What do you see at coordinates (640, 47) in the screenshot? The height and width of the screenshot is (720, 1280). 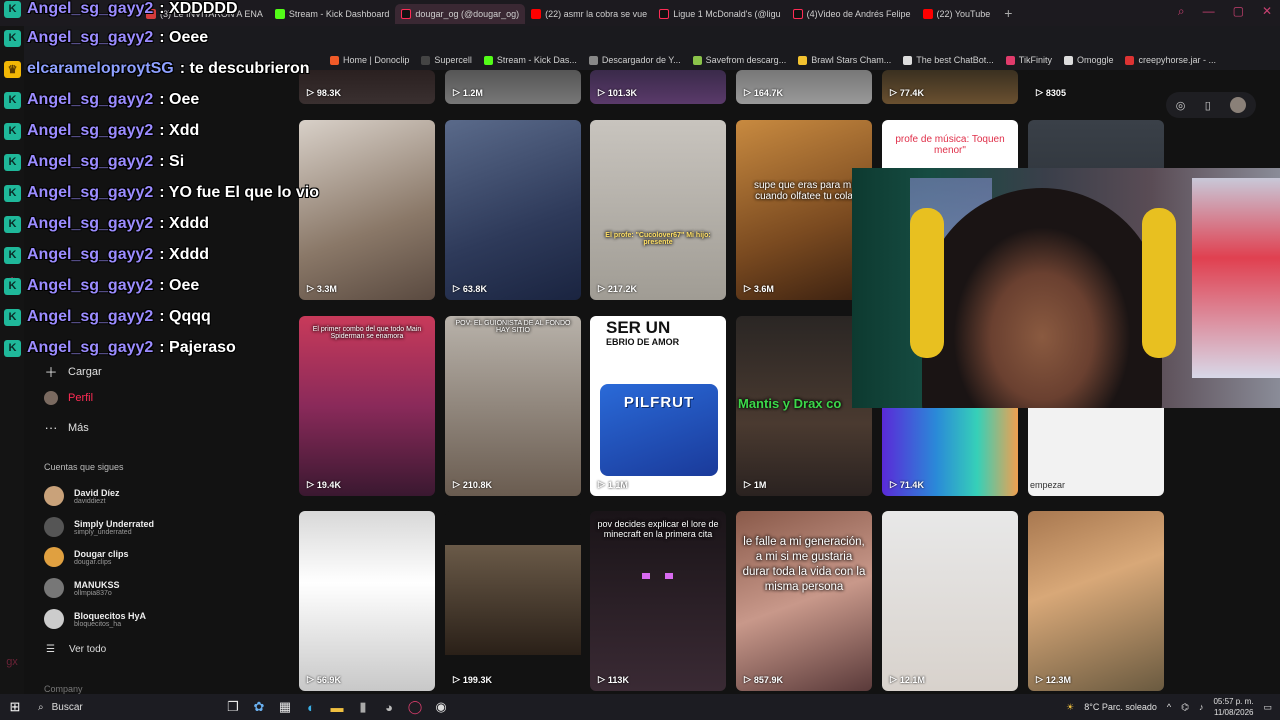 I see `address-bar: ⚑ ▣ ⛨ ✦ ▷ ♡ ⚙ ⤓ ≡` at bounding box center [640, 47].